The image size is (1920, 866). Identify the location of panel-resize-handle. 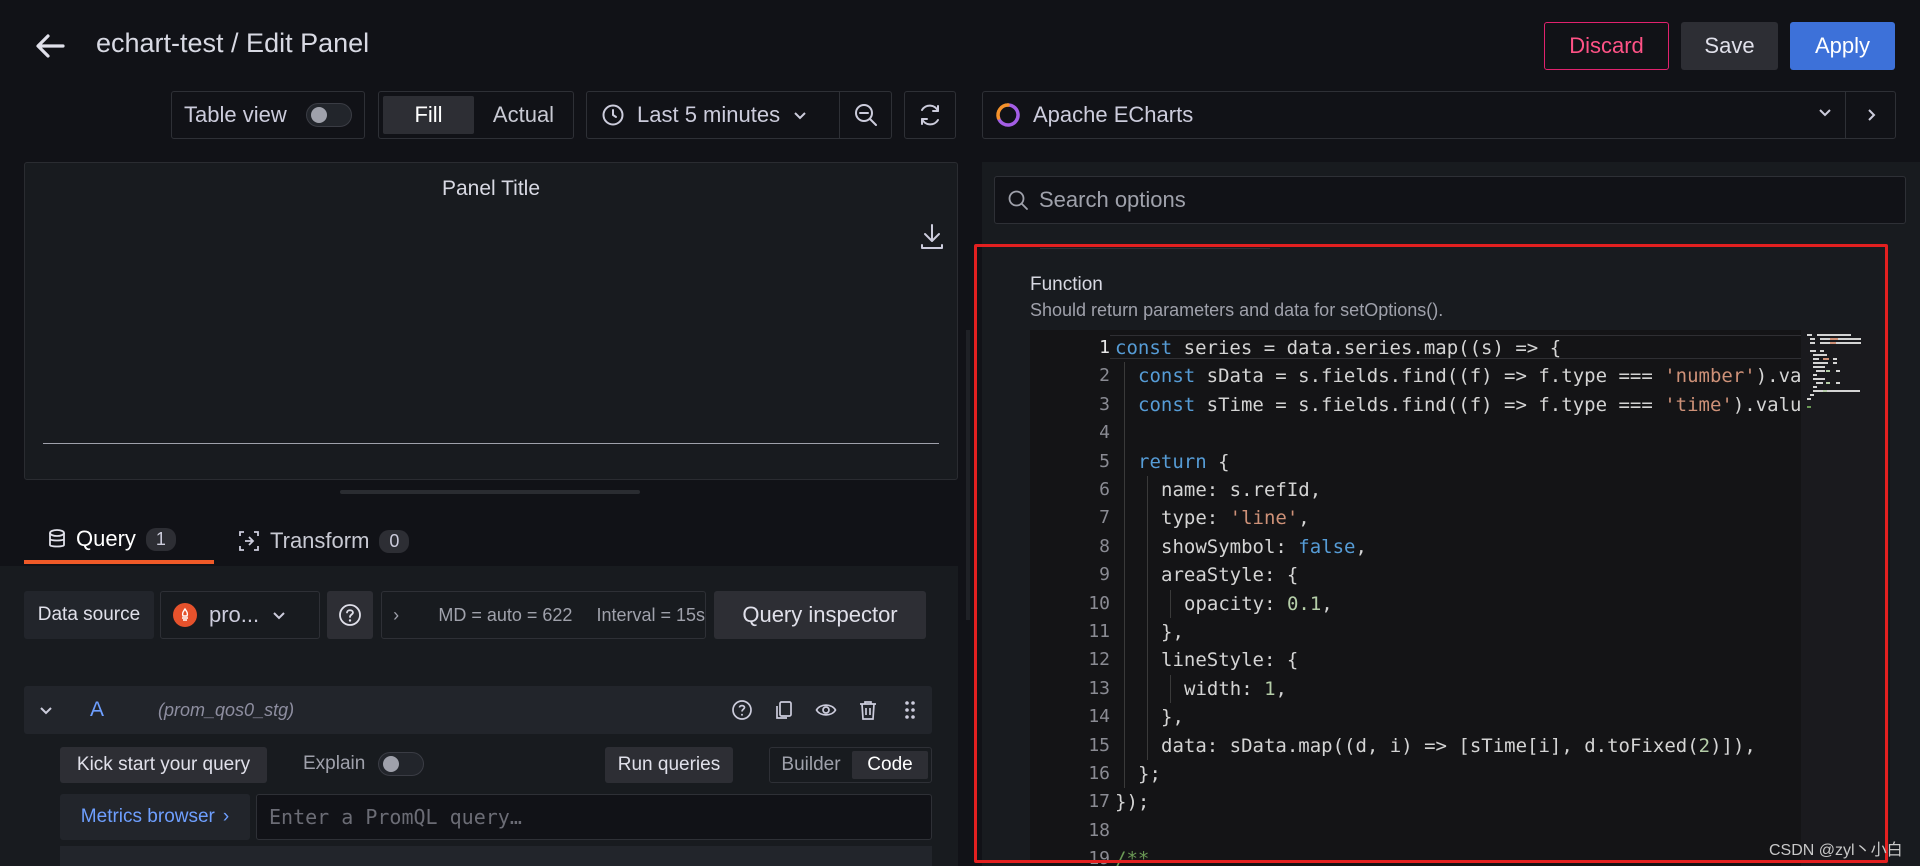
(490, 492).